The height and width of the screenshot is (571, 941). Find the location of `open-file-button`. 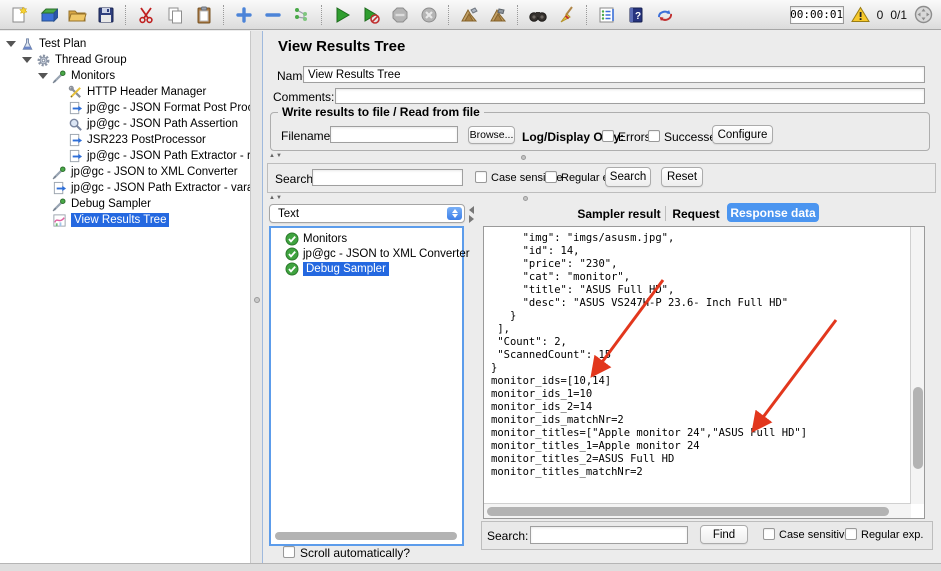

open-file-button is located at coordinates (76, 15).